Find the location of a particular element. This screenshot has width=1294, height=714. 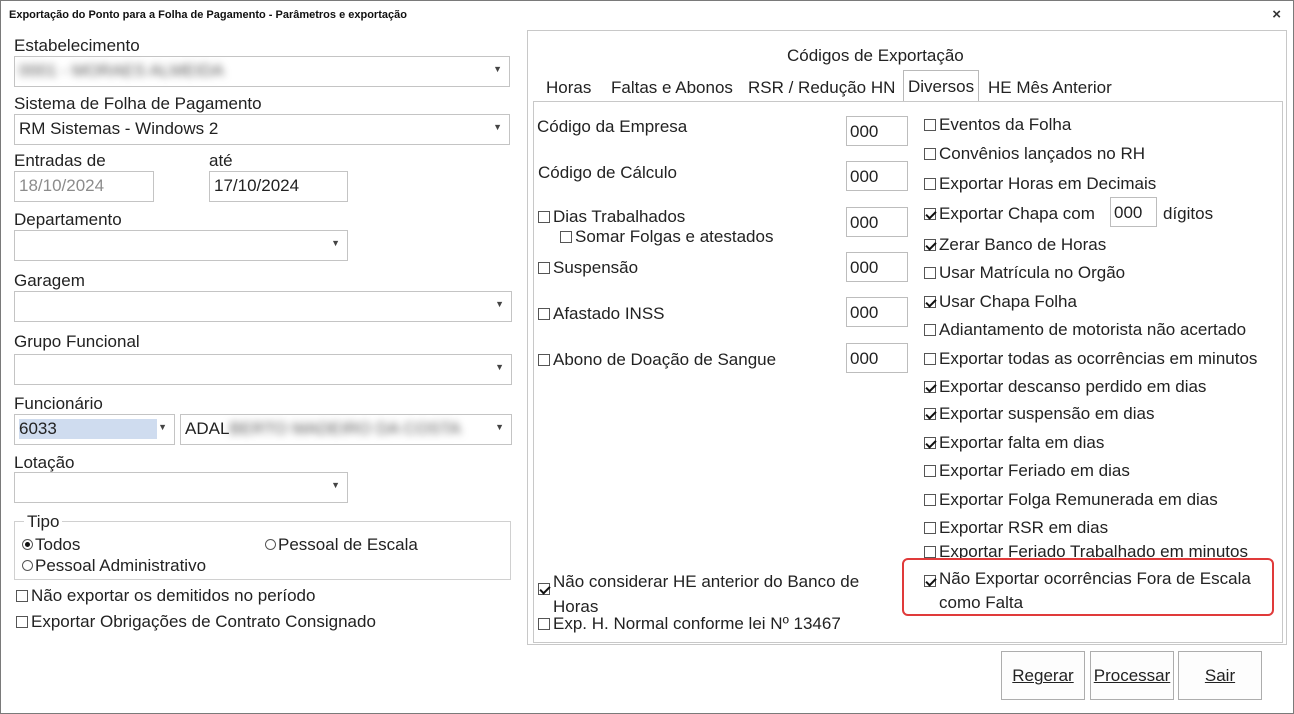

opt-label: Exportar suspensão em dias is located at coordinates (1047, 413).